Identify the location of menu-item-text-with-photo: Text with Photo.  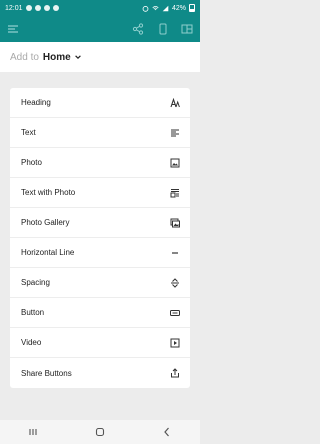
(100, 193).